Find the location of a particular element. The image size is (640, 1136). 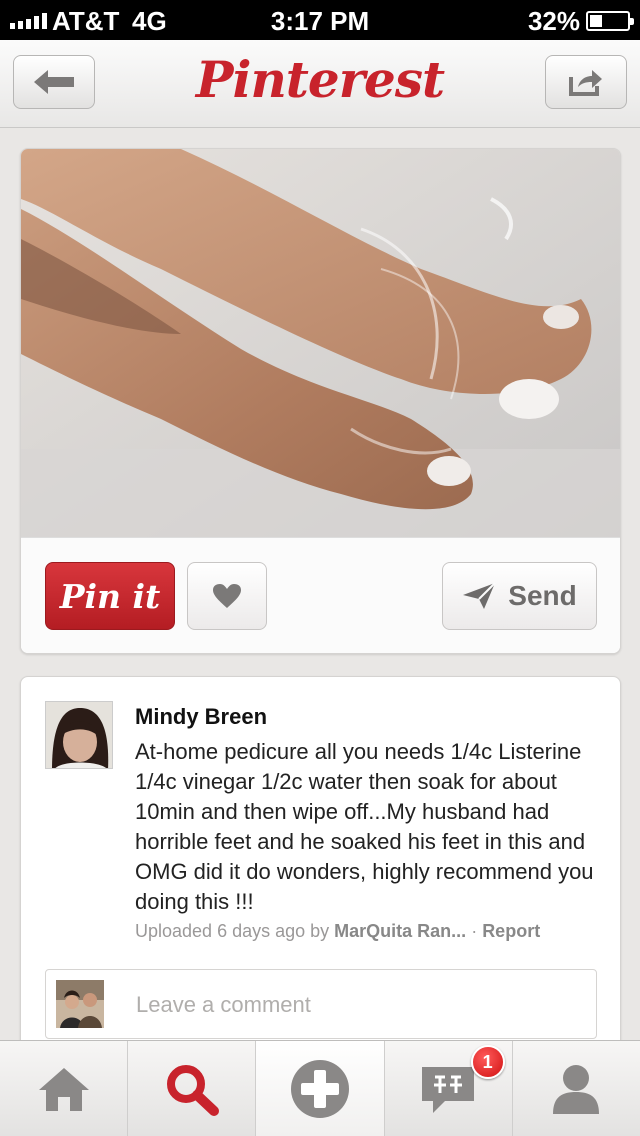

author-avatar-image is located at coordinates (79, 735).